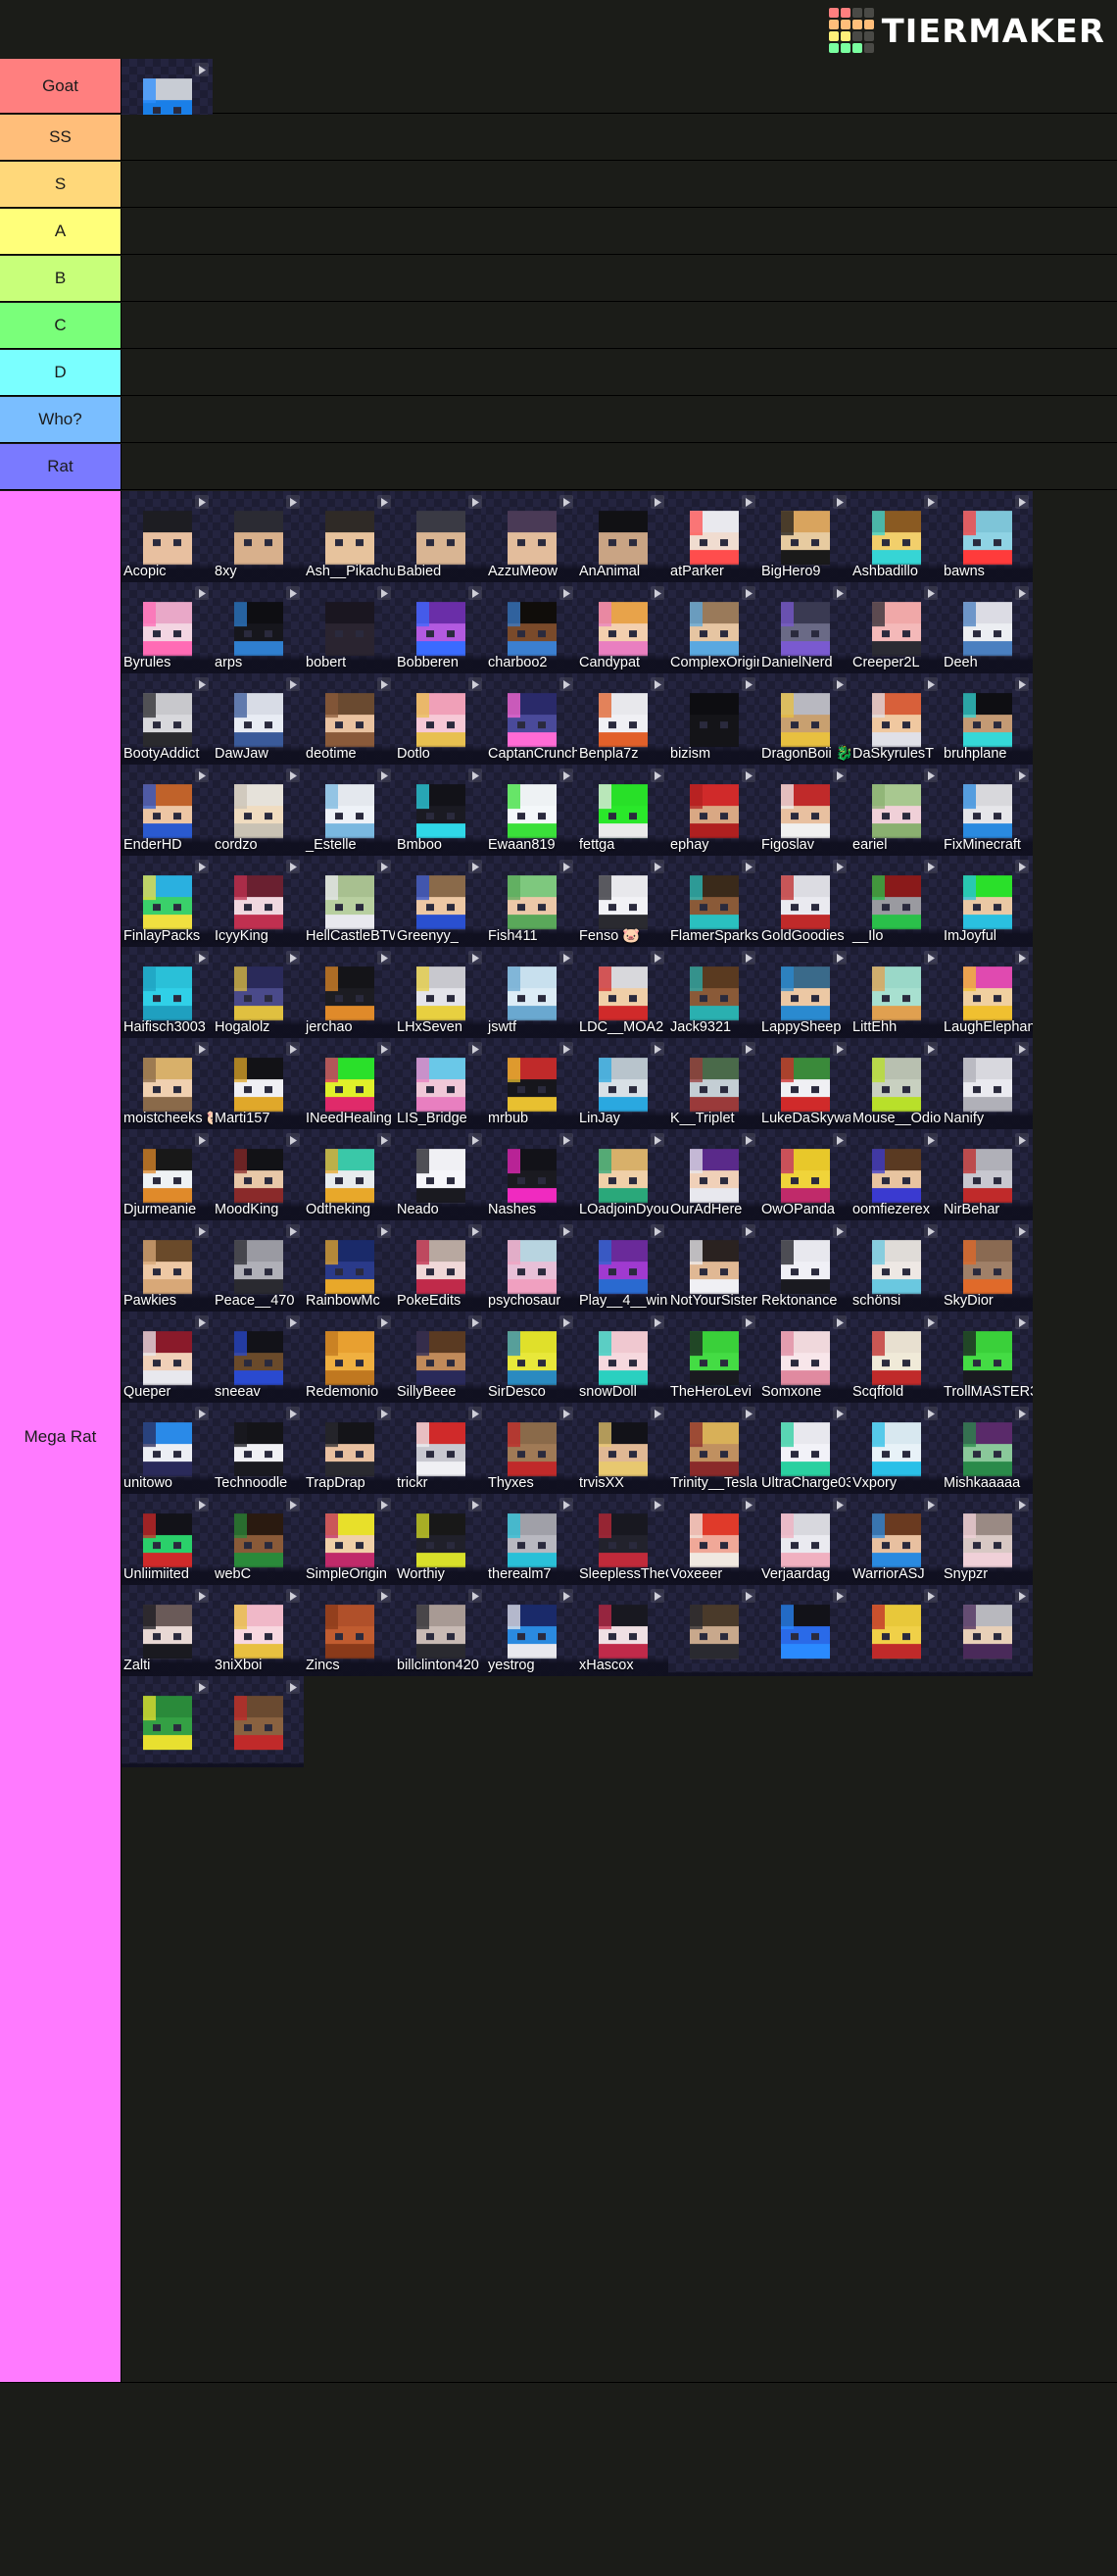 This screenshot has height=2576, width=1117. Describe the element at coordinates (804, 992) in the screenshot. I see `tier-item: LappySheep` at that location.